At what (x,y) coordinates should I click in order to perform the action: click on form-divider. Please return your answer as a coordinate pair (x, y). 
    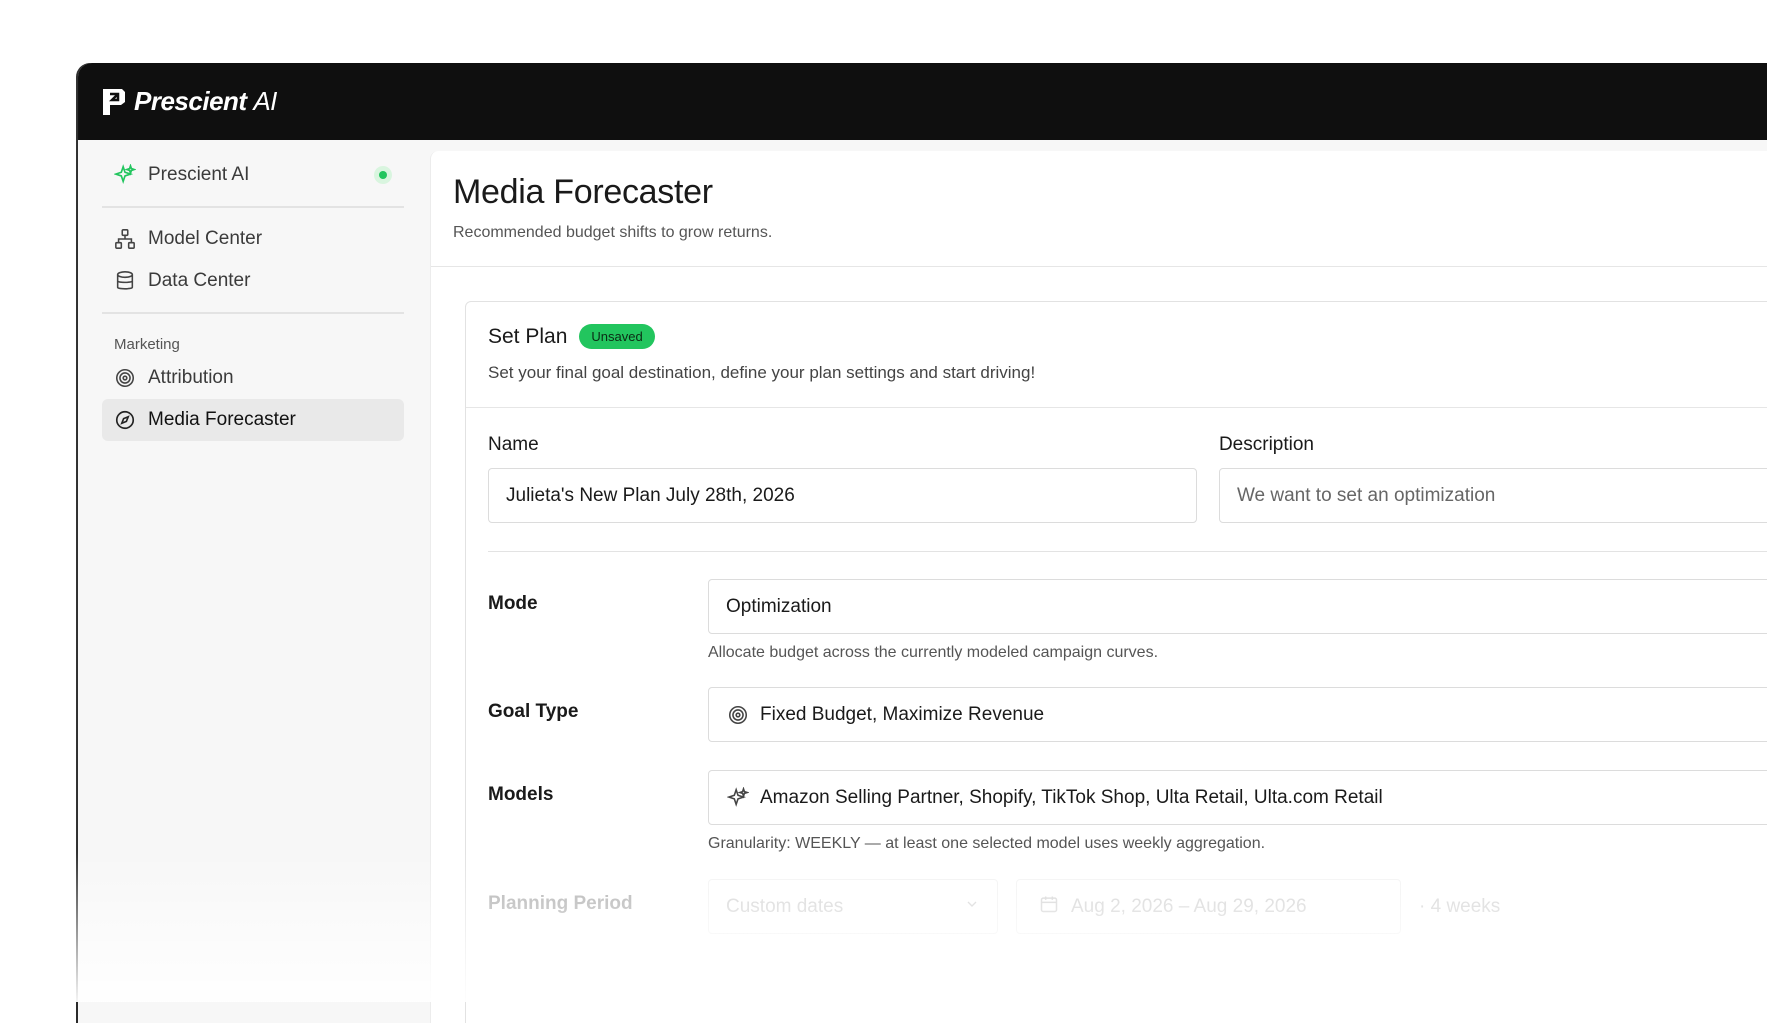
    Looking at the image, I should click on (1127, 551).